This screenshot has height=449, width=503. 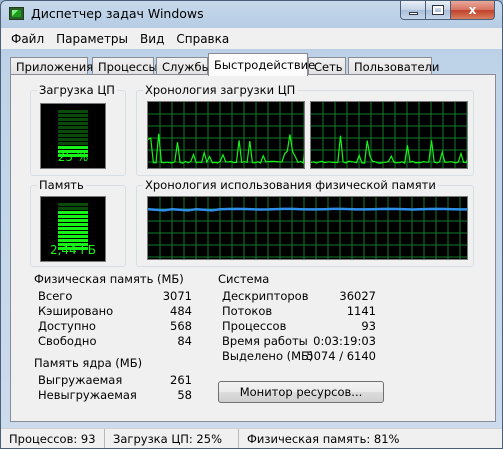 I want to click on memory-meter: 2,44 ГБ, so click(x=73, y=229).